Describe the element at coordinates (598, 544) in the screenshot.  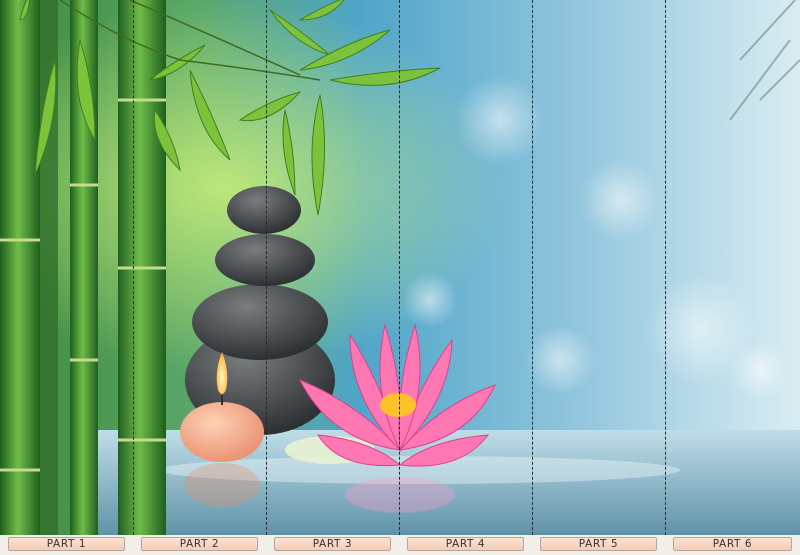
I see `part-5-label: PART 5` at that location.